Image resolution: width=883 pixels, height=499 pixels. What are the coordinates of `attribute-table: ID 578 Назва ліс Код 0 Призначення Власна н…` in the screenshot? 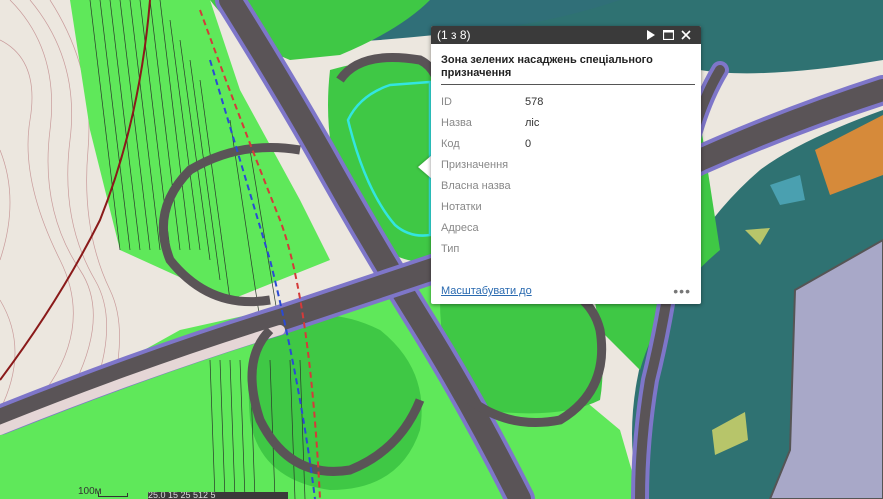 It's located at (492, 175).